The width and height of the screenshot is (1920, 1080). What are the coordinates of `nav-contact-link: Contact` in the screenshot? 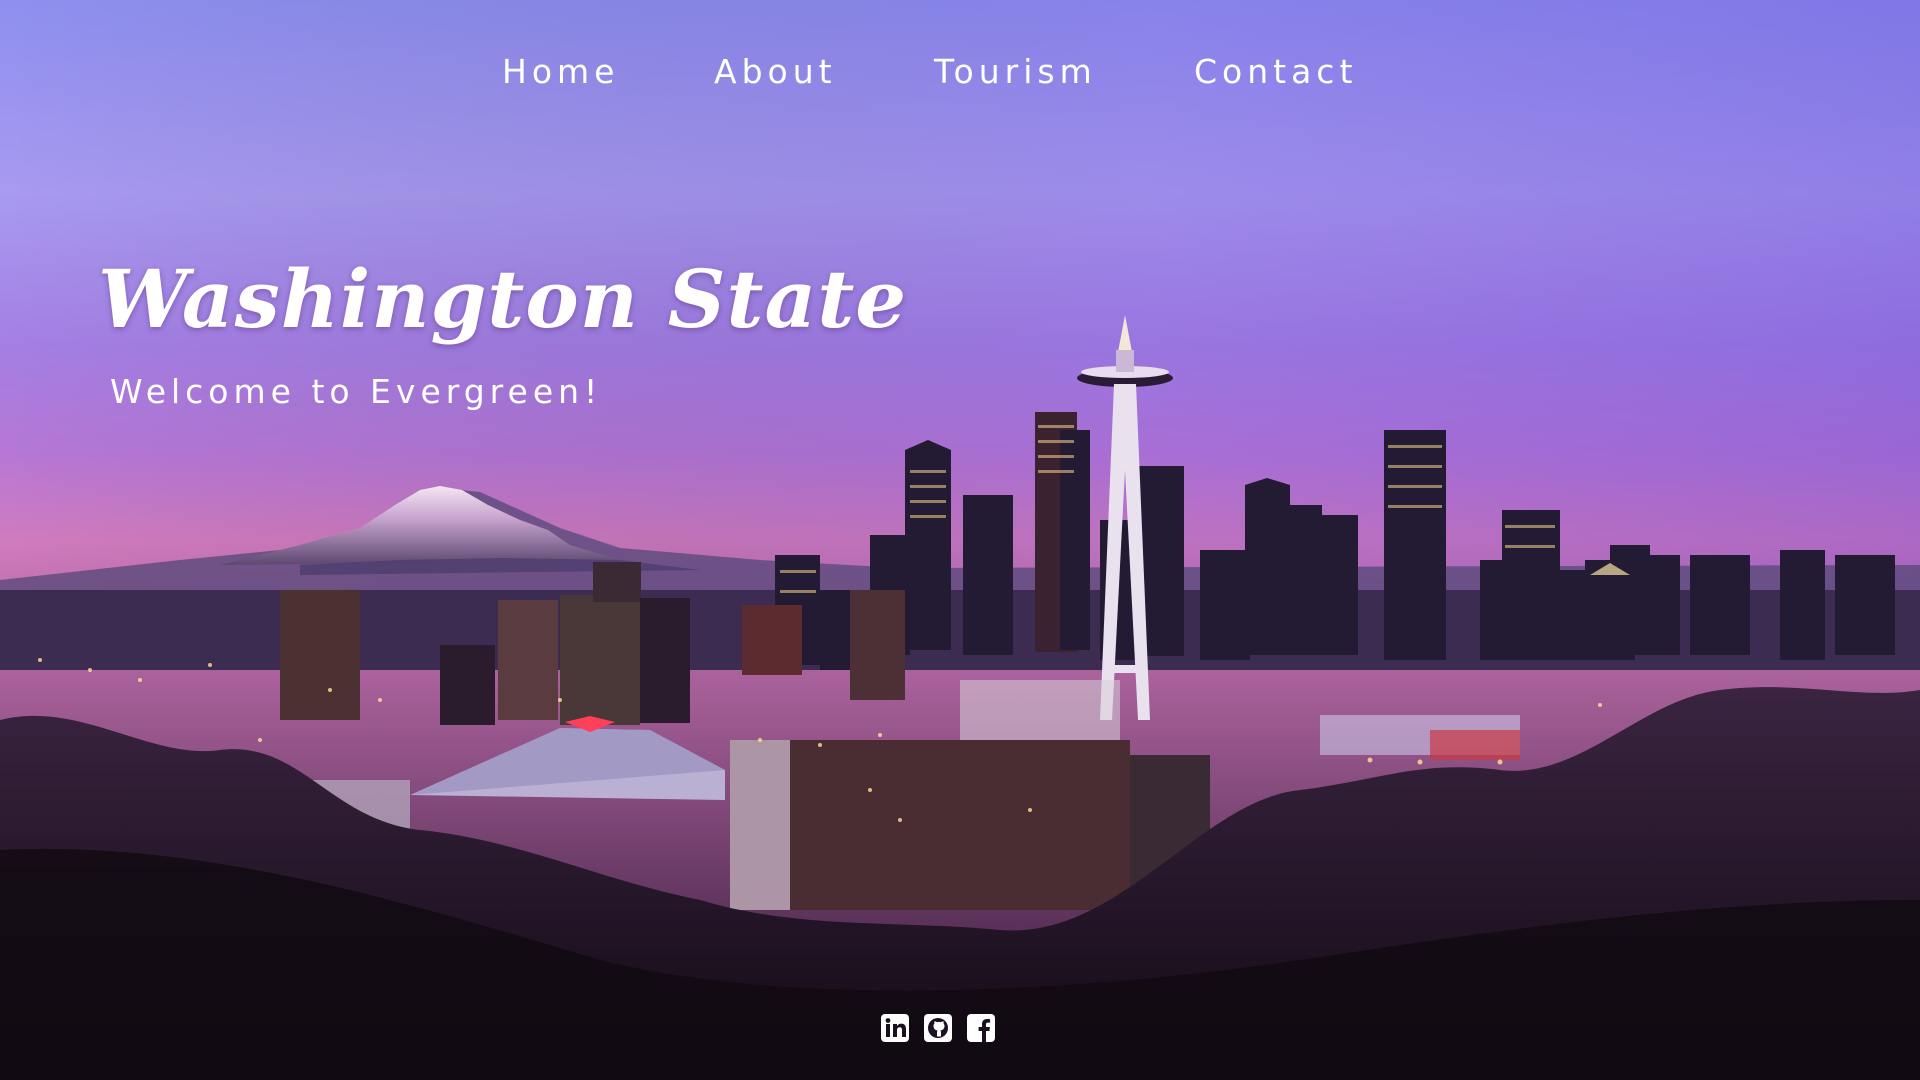 It's located at (1275, 71).